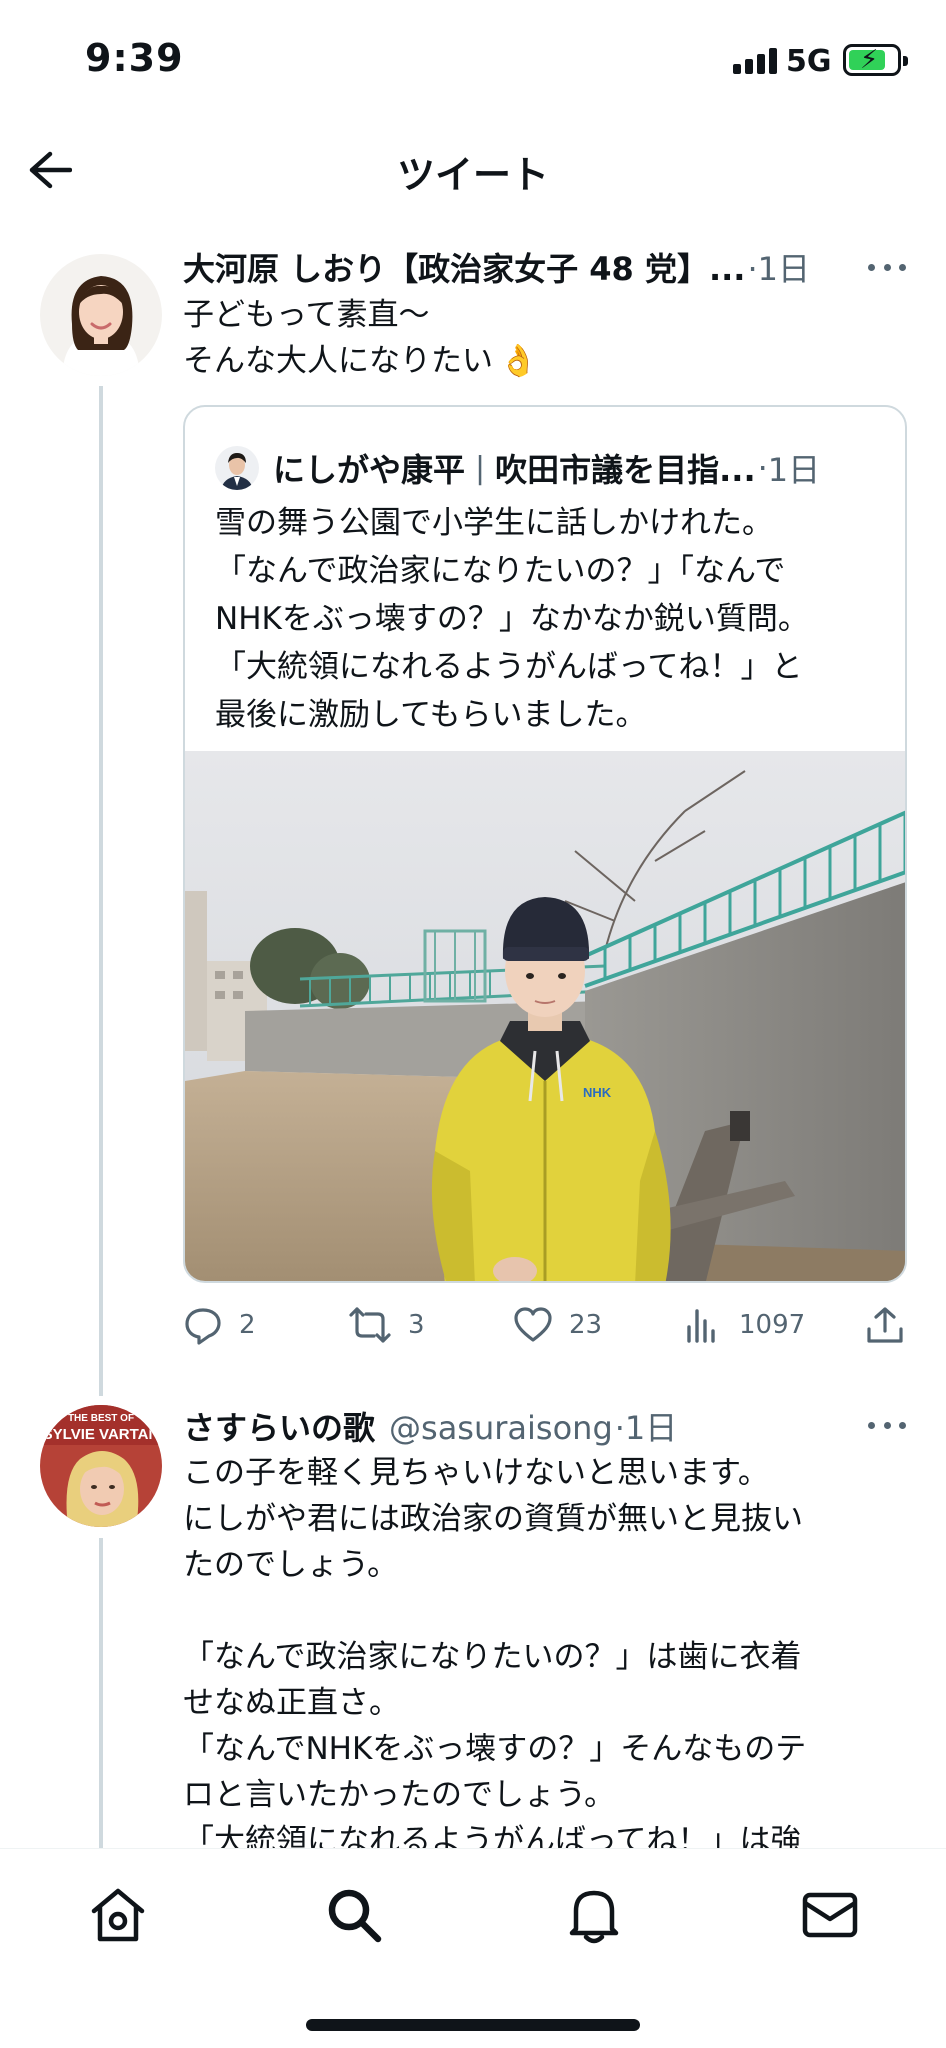  Describe the element at coordinates (247, 1325) in the screenshot. I see `reply-count: 2` at that location.